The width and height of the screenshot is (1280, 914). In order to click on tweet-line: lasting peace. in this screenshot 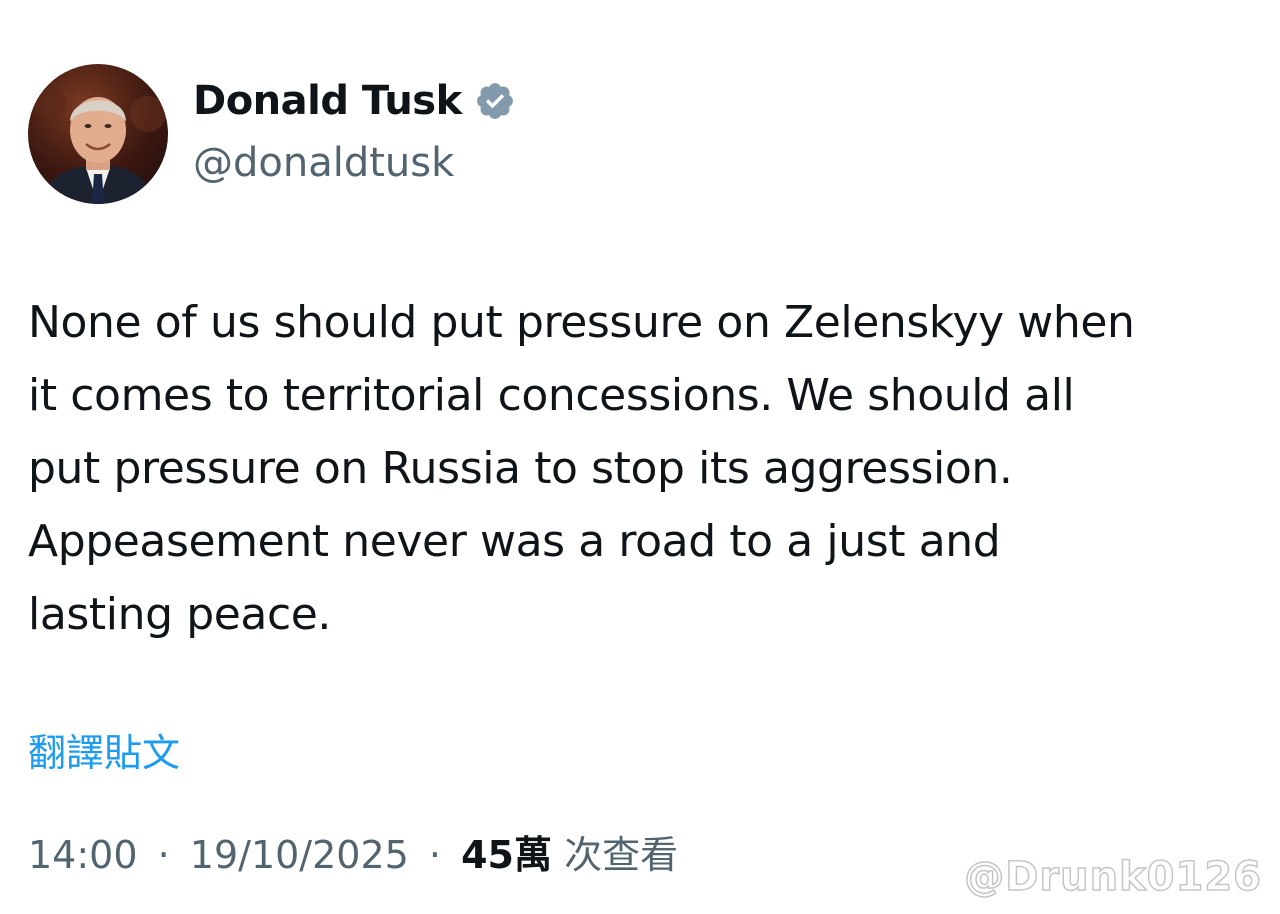, I will do `click(180, 614)`.